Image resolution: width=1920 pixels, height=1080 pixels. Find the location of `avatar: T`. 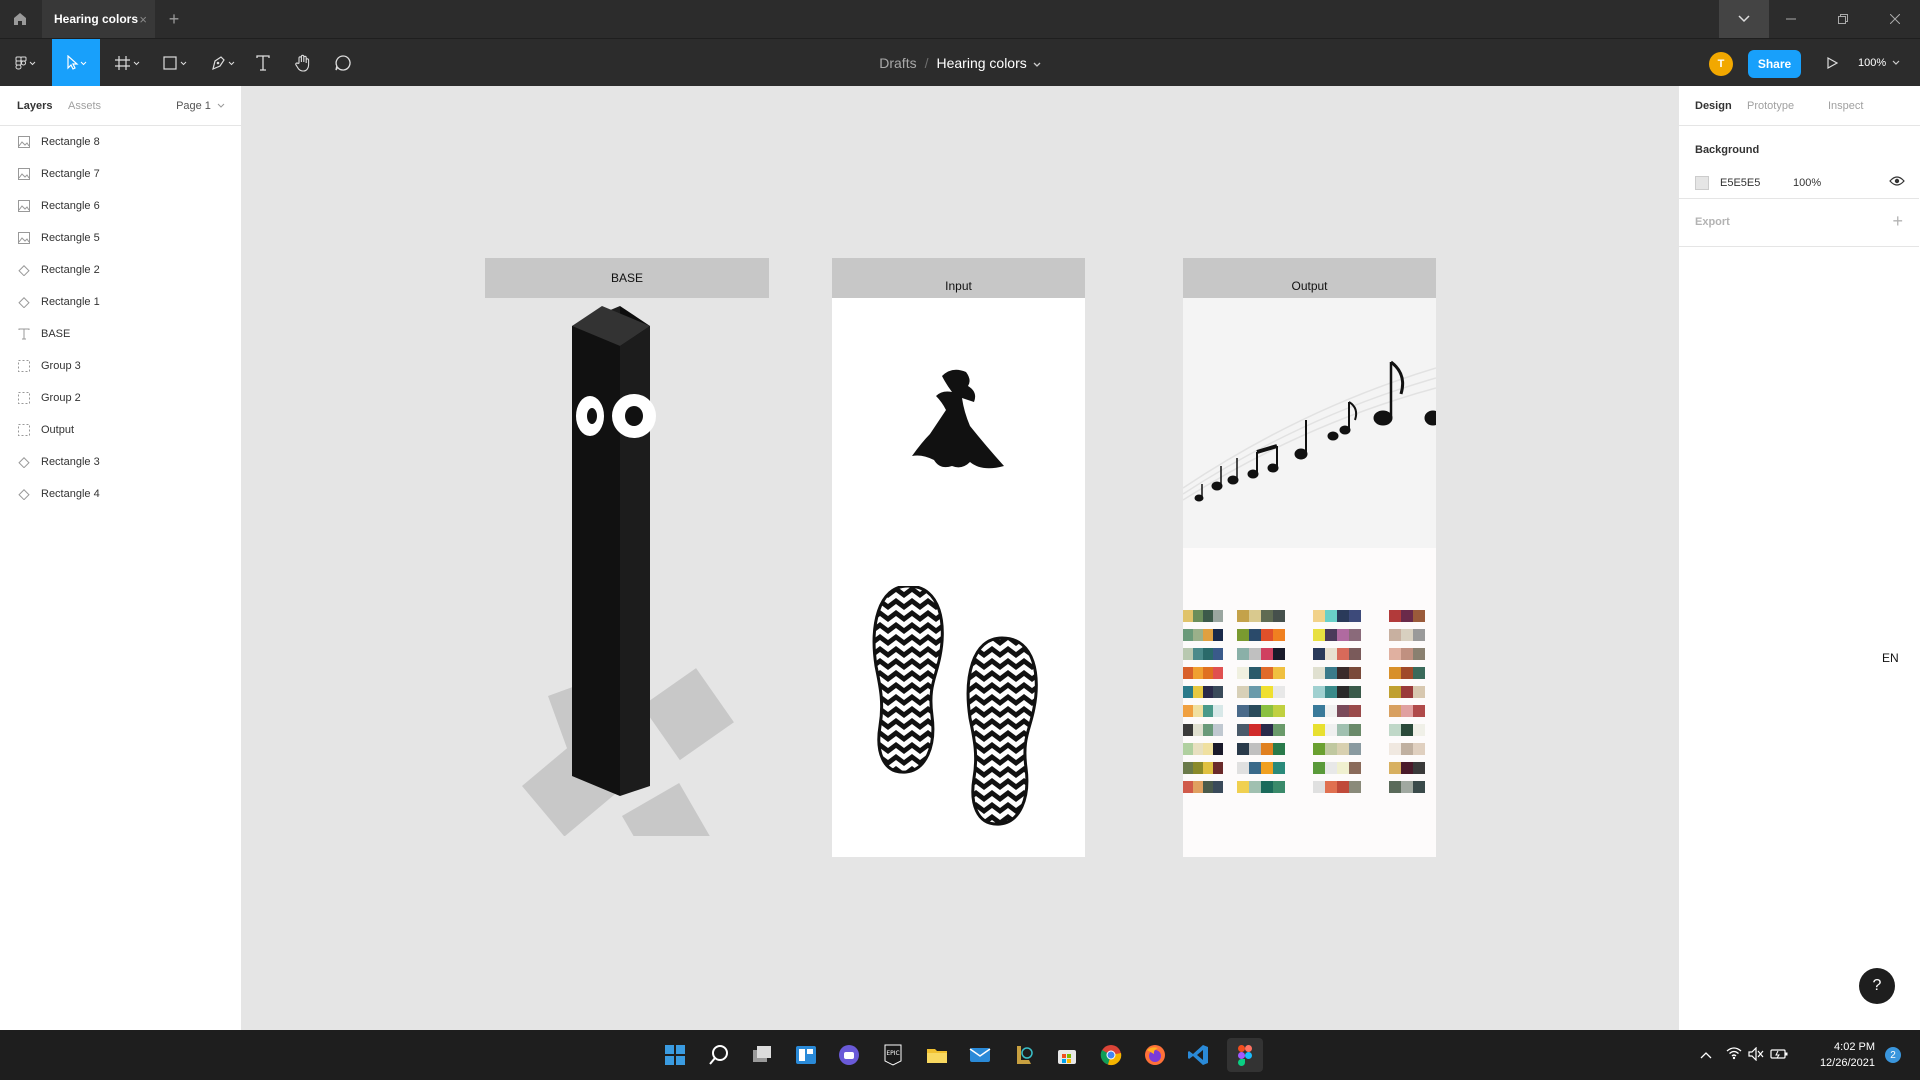

avatar: T is located at coordinates (1721, 64).